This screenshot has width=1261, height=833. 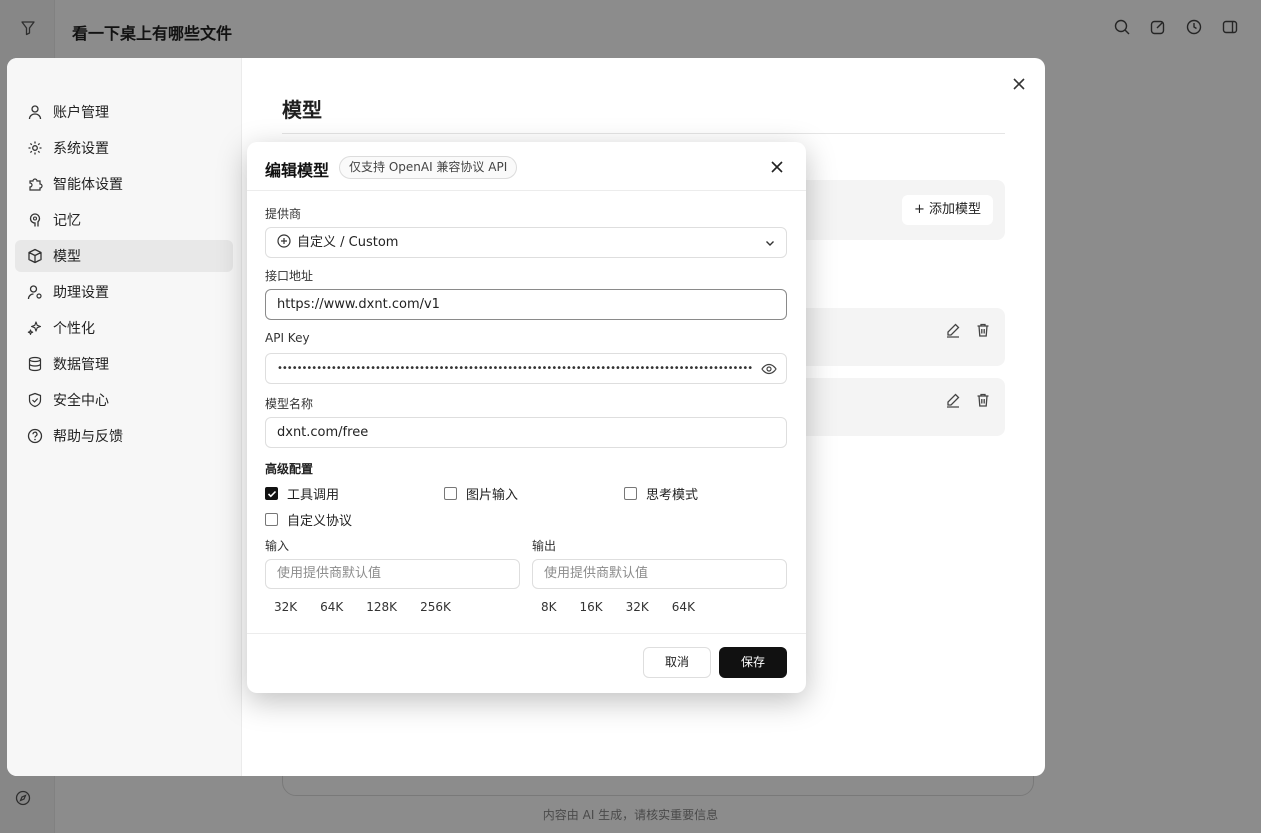 I want to click on thinking-mode-label: 思考模式, so click(x=672, y=495).